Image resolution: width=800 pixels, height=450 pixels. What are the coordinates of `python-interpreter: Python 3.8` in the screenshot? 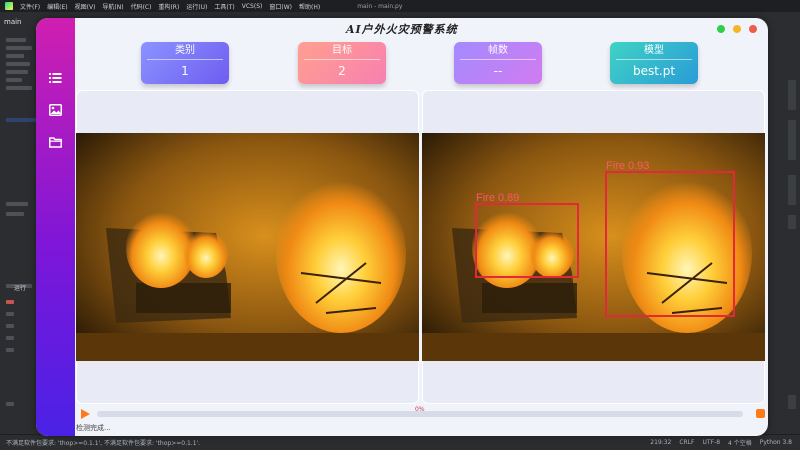 It's located at (776, 442).